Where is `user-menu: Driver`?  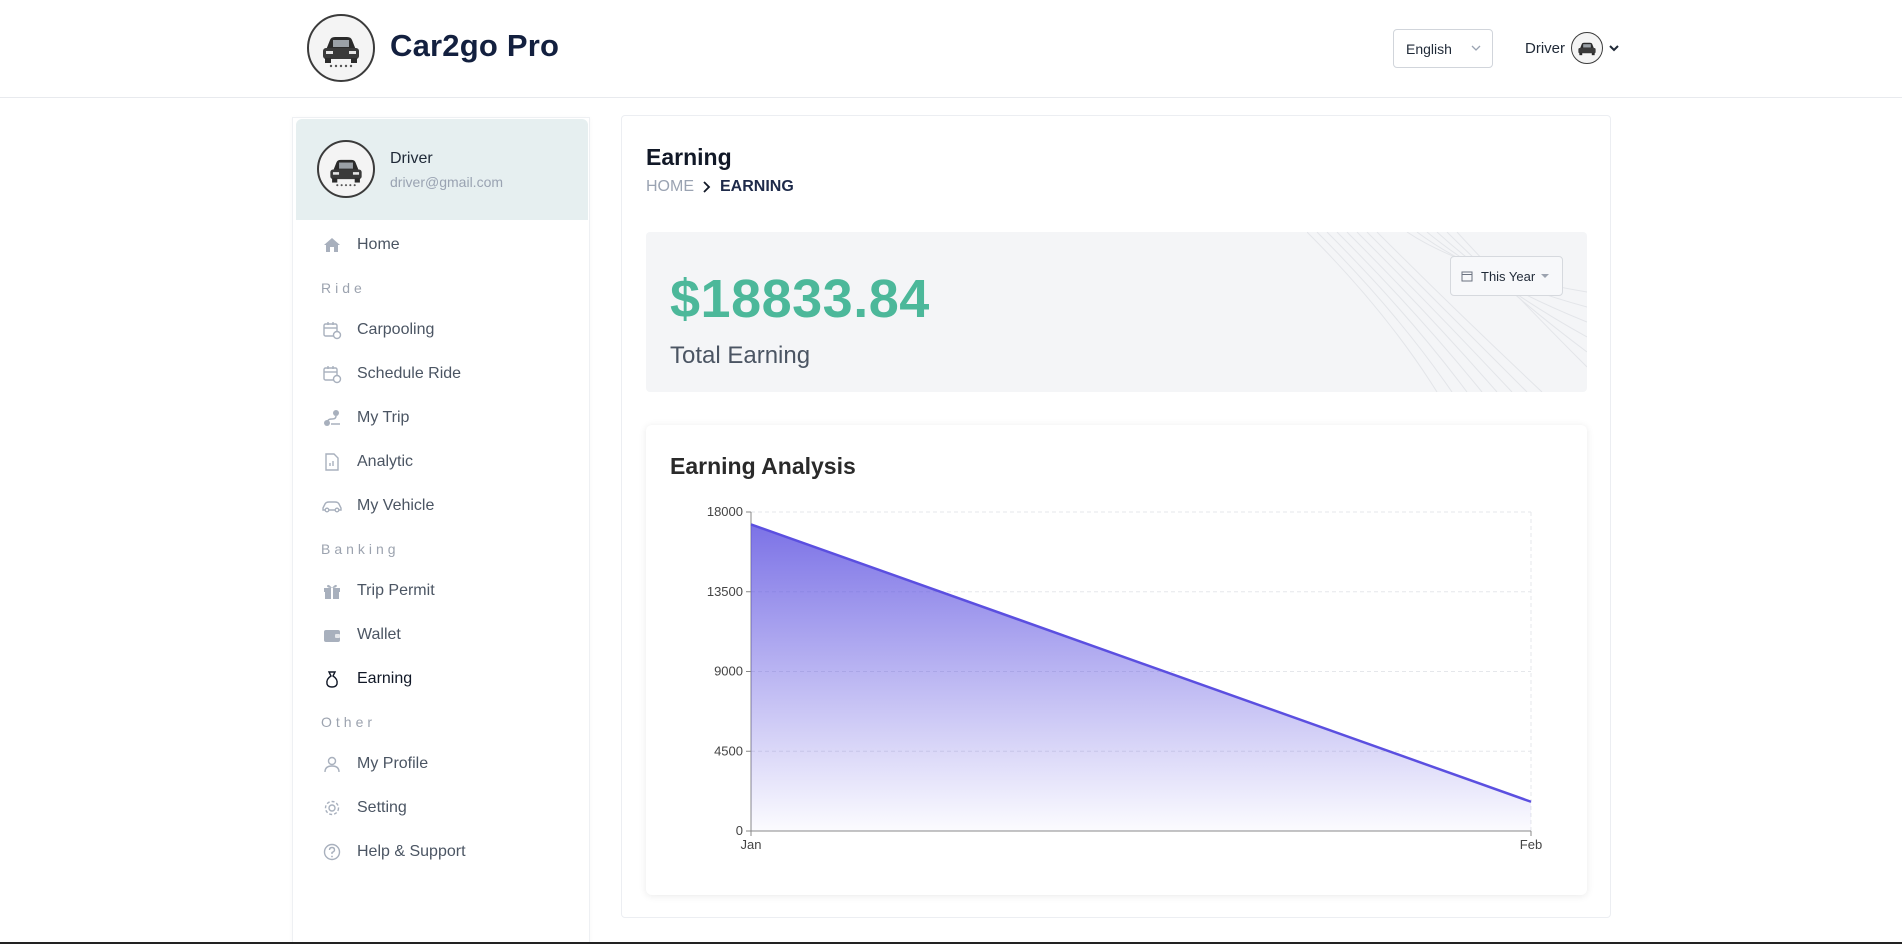
user-menu: Driver is located at coordinates (1573, 48).